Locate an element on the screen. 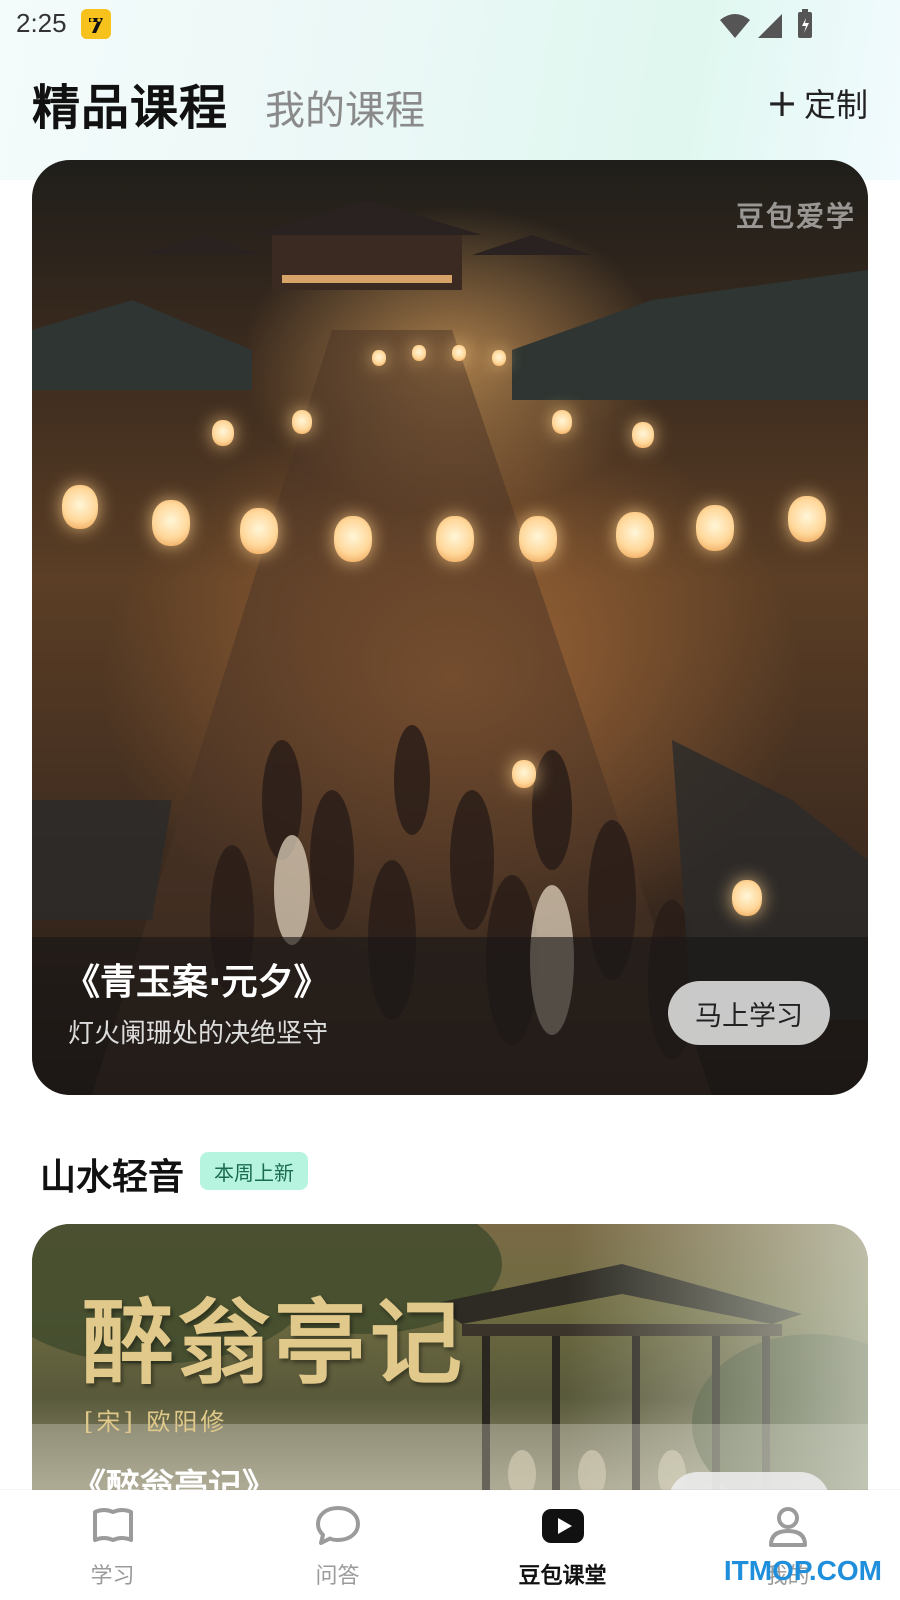  user-icon is located at coordinates (787, 1527).